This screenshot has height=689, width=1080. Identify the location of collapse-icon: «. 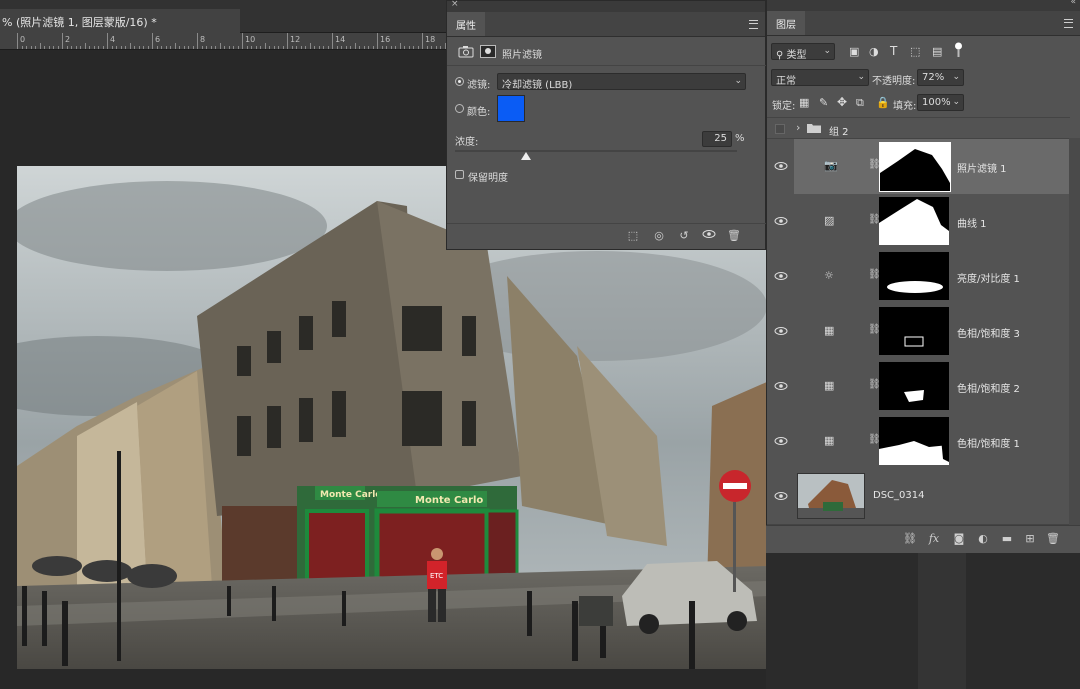
(1073, 3).